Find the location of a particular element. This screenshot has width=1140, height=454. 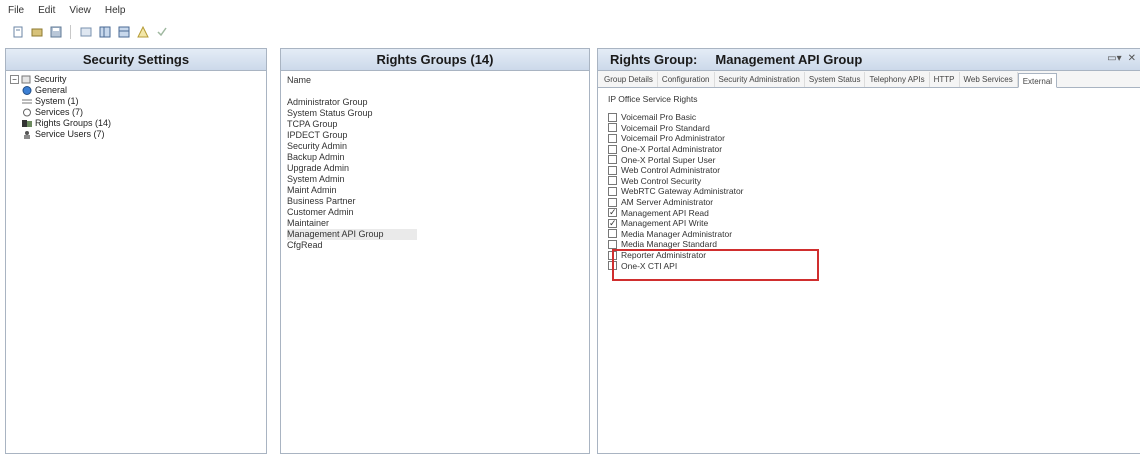

rights-group-item: System Status Group is located at coordinates (435, 113).